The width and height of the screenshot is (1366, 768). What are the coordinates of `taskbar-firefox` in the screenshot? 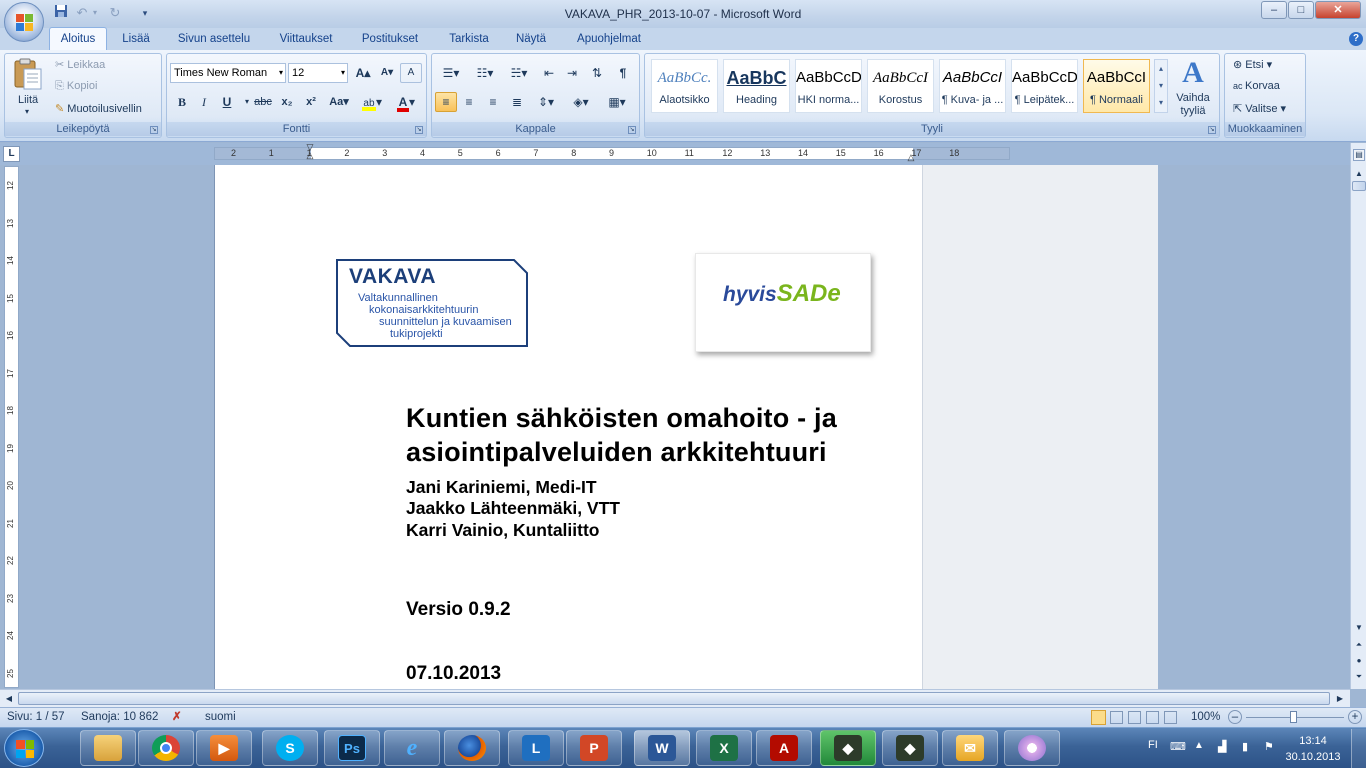 It's located at (472, 748).